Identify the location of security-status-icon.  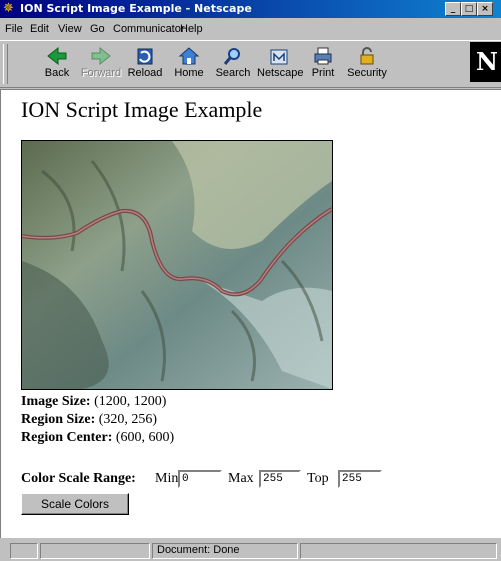
(24, 551).